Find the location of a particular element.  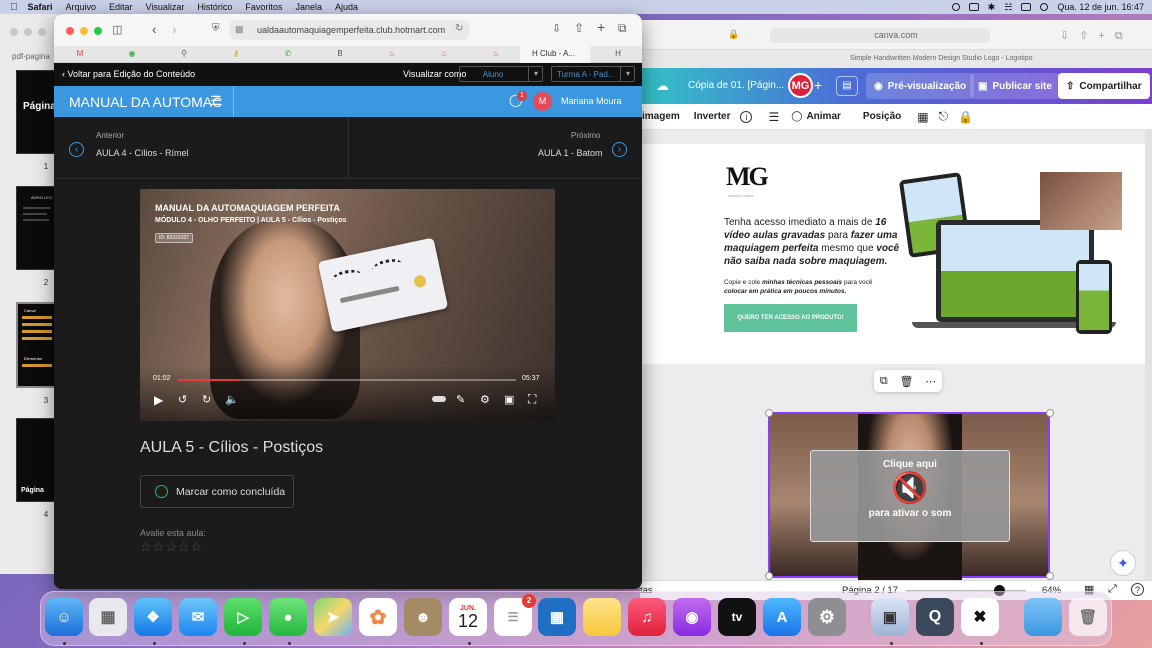

close-icon is located at coordinates (14, 32).